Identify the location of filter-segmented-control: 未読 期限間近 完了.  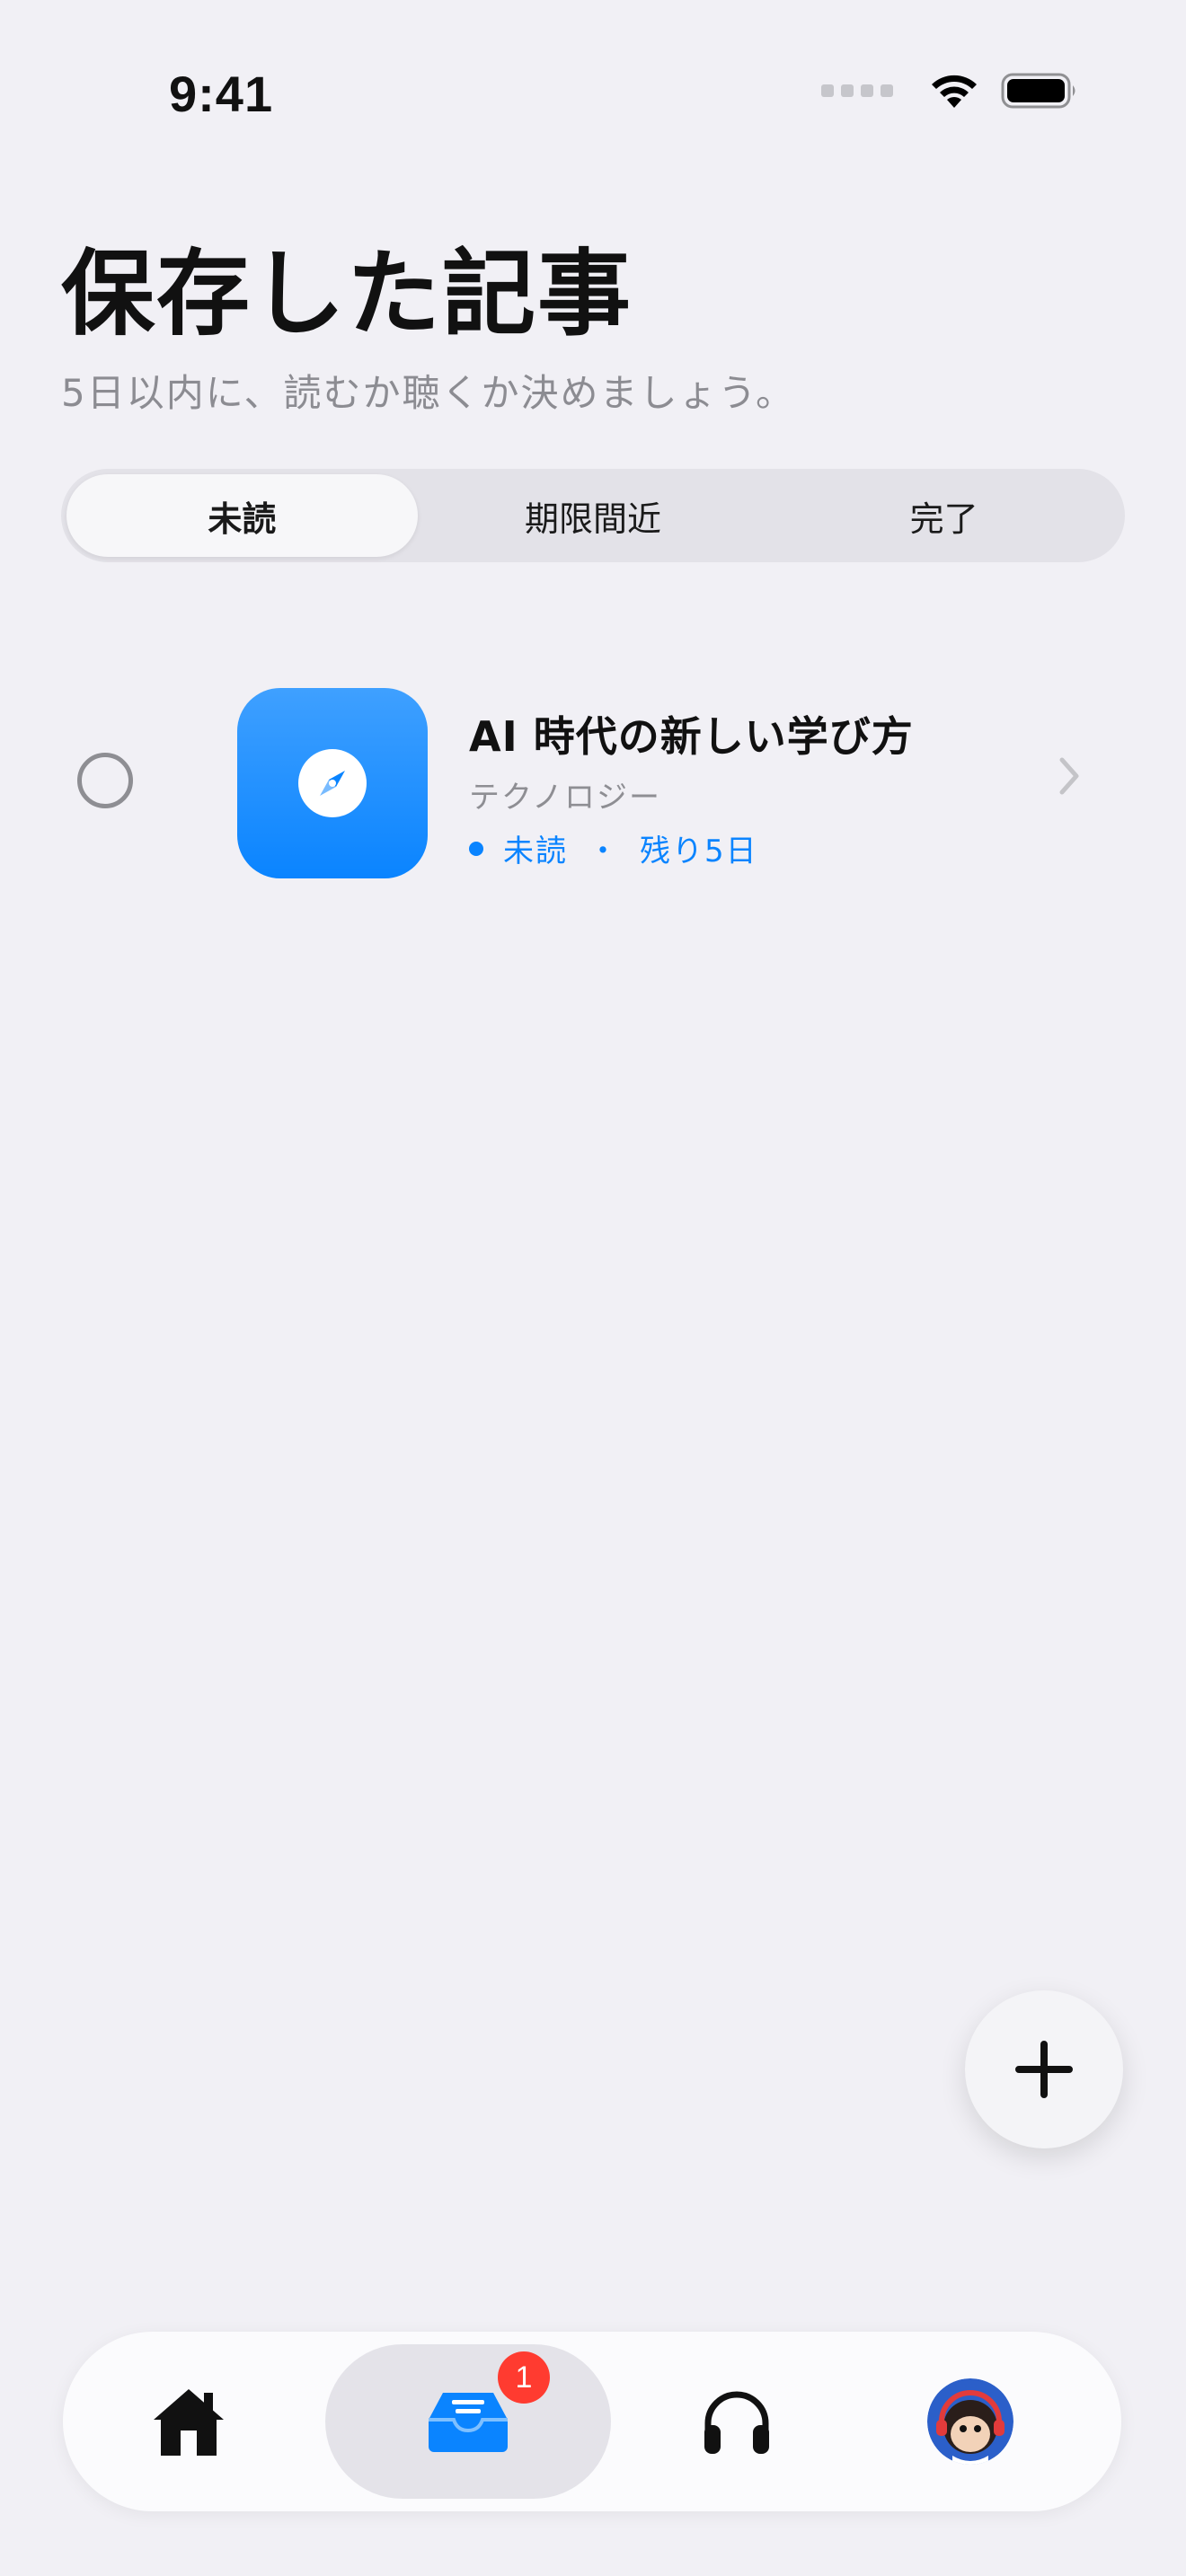
(593, 515).